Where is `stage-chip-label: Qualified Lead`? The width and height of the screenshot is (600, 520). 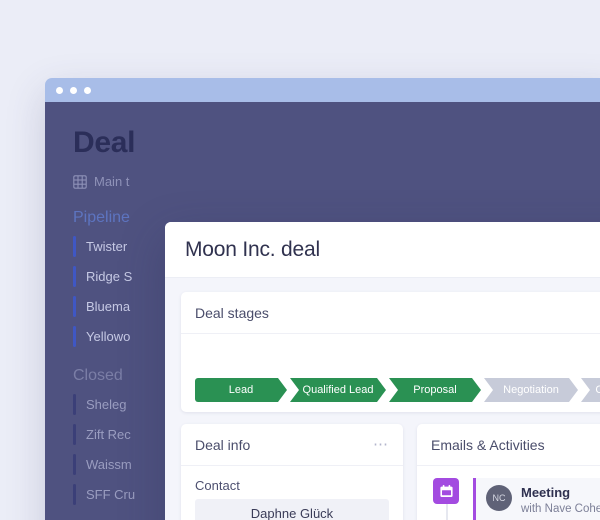
stage-chip-label: Qualified Lead is located at coordinates (338, 390).